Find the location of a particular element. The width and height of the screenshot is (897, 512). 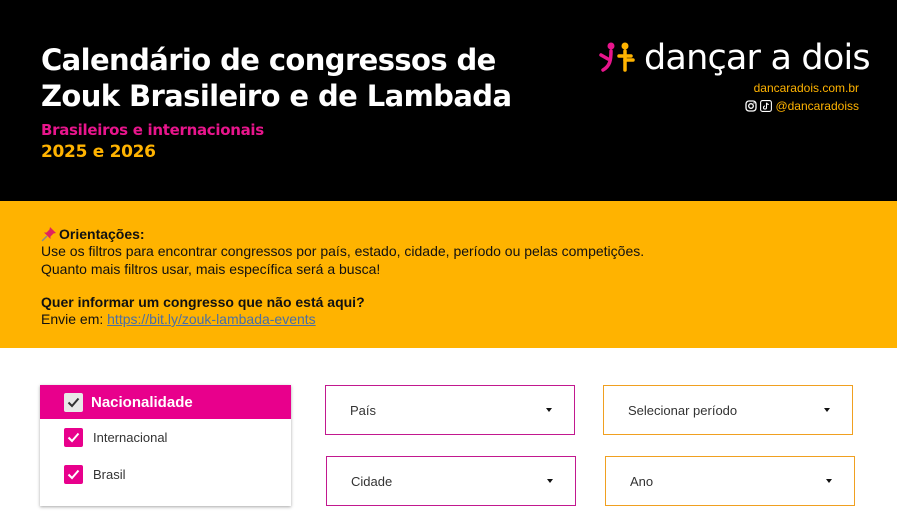

nationality-label: Nacionalidade is located at coordinates (142, 402).